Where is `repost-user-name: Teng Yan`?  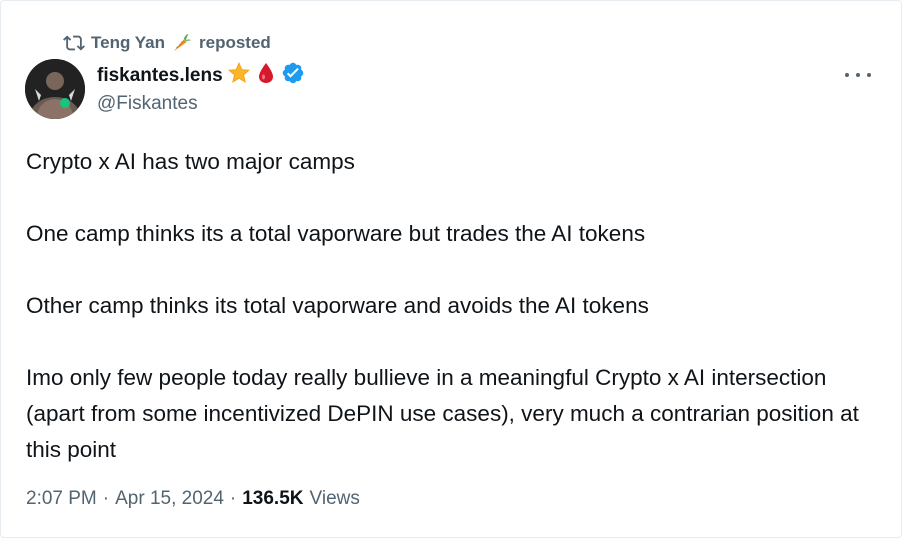 repost-user-name: Teng Yan is located at coordinates (128, 43).